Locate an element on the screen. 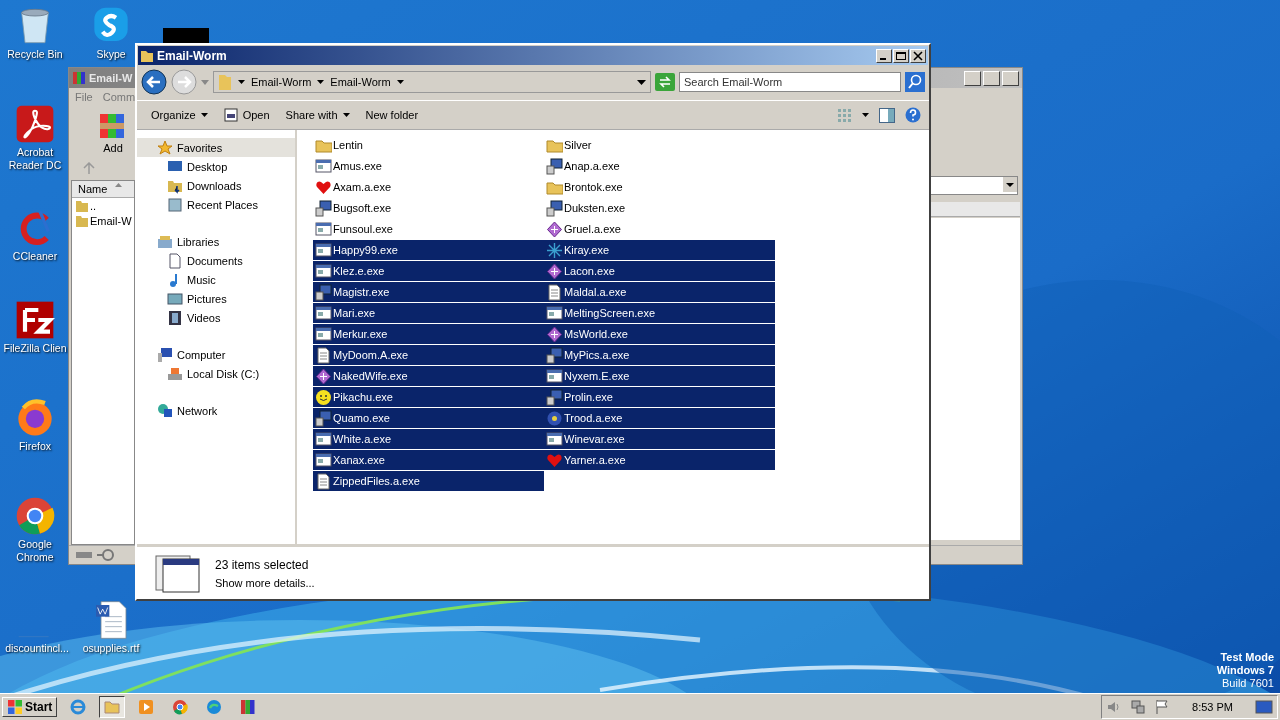 The width and height of the screenshot is (1280, 720). toolbar-button: New folder is located at coordinates (392, 115).